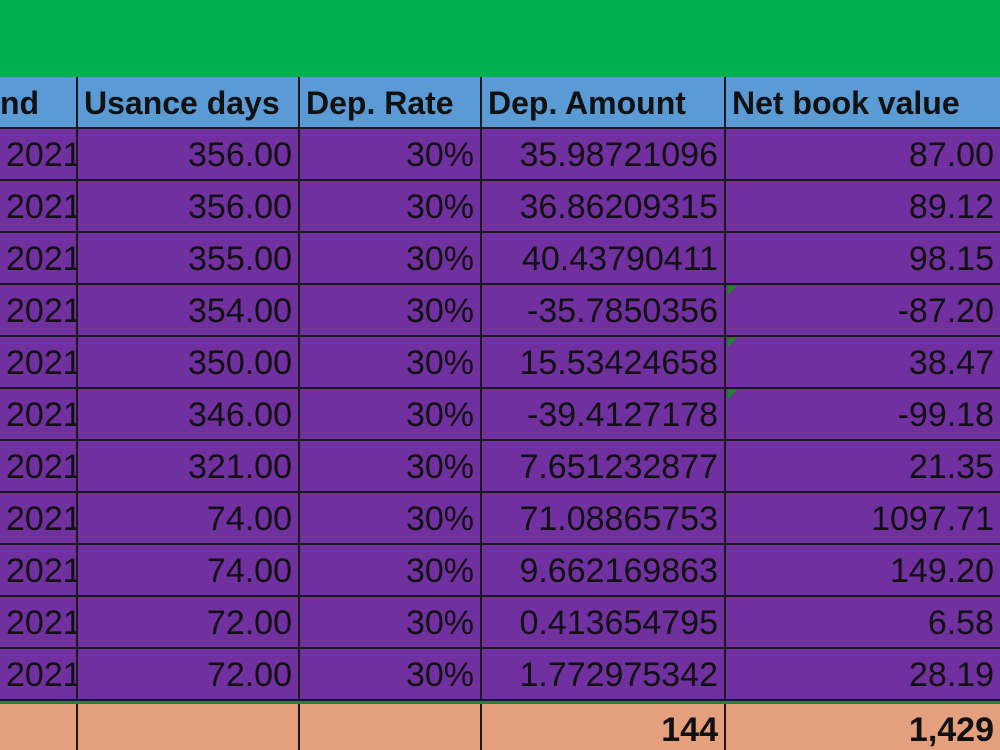 The width and height of the screenshot is (1000, 750). Describe the element at coordinates (604, 207) in the screenshot. I see `cell-dep-amount: 36.86209315` at that location.